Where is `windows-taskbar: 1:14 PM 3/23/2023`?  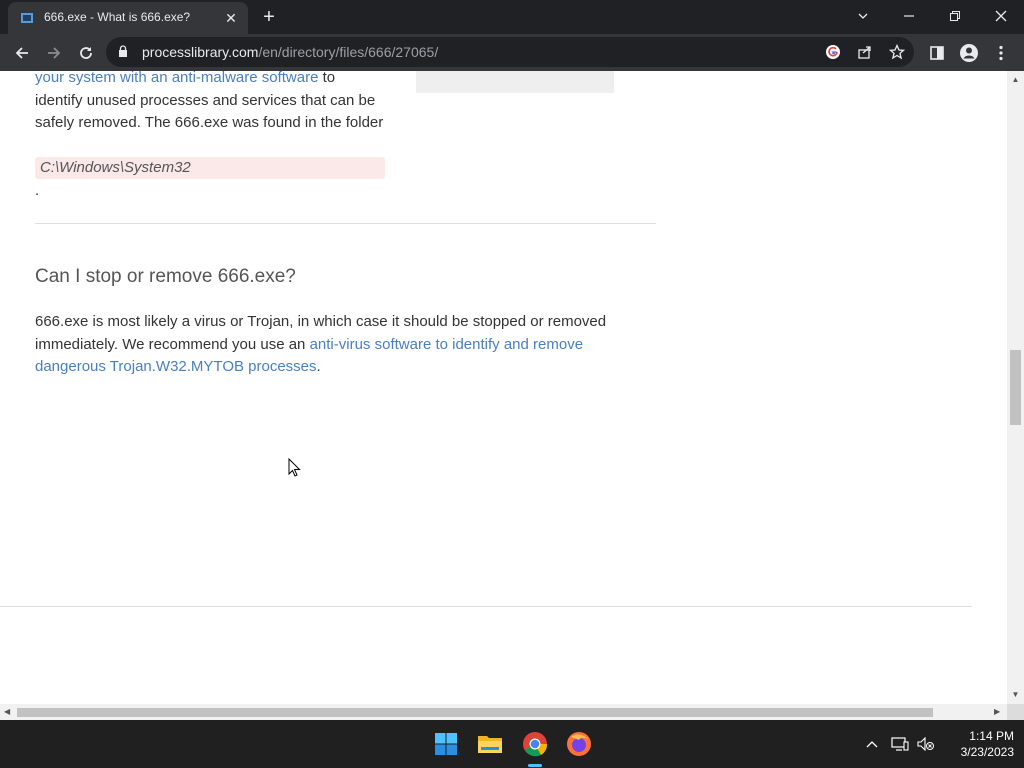
windows-taskbar: 1:14 PM 3/23/2023 is located at coordinates (512, 744).